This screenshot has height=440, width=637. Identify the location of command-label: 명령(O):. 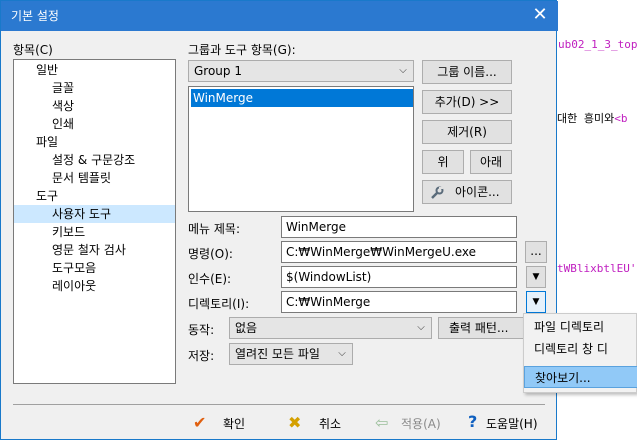
(210, 254).